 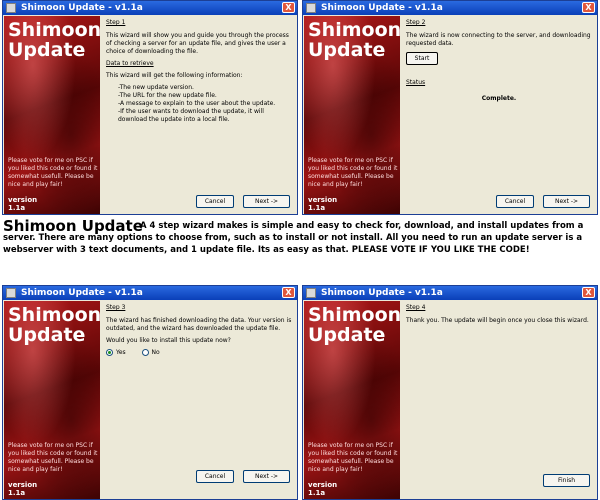 What do you see at coordinates (499, 98) in the screenshot?
I see `status-text: Complete.` at bounding box center [499, 98].